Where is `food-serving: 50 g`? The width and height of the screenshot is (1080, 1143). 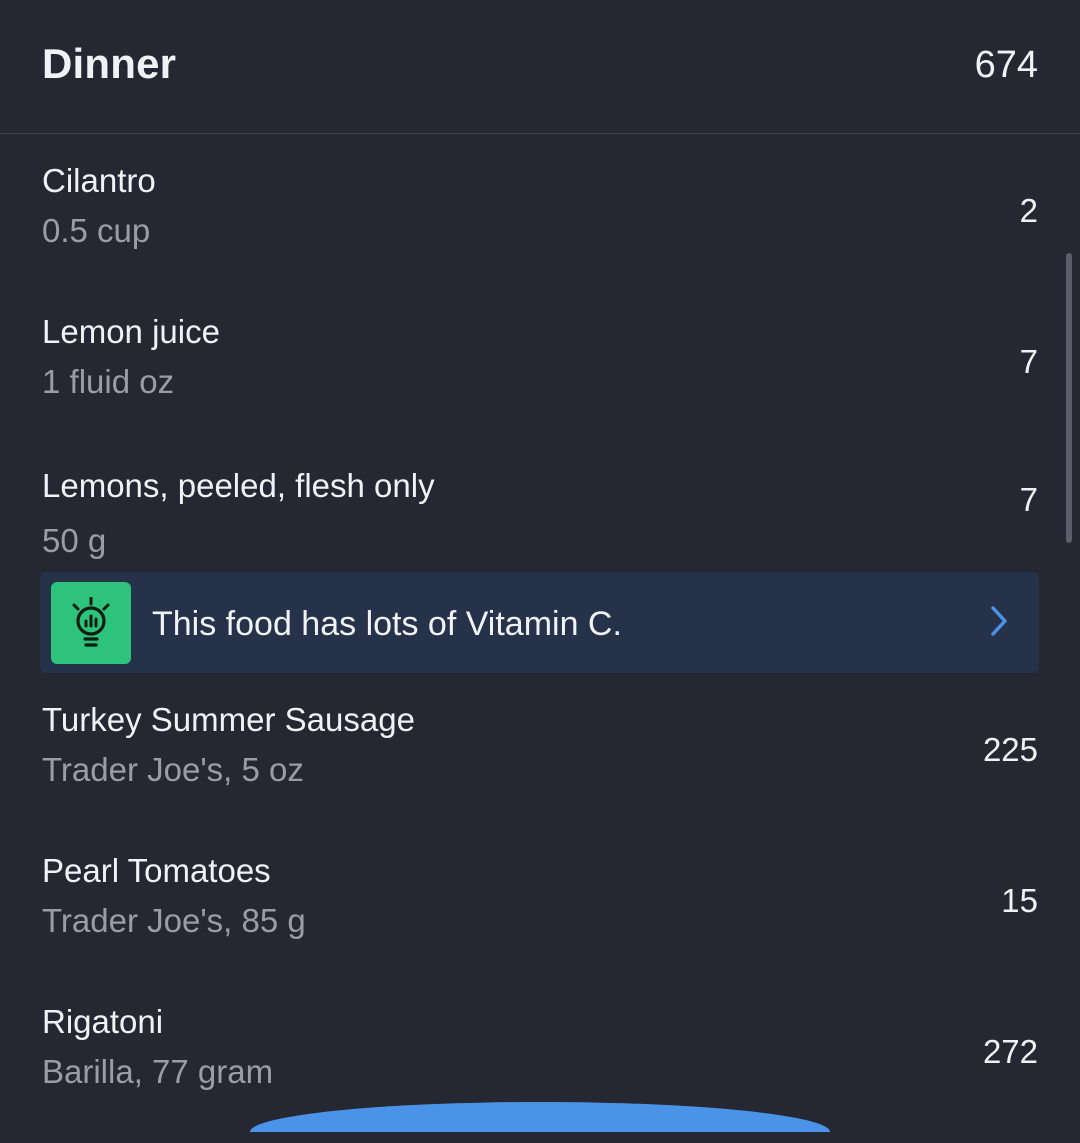
food-serving: 50 g is located at coordinates (74, 540).